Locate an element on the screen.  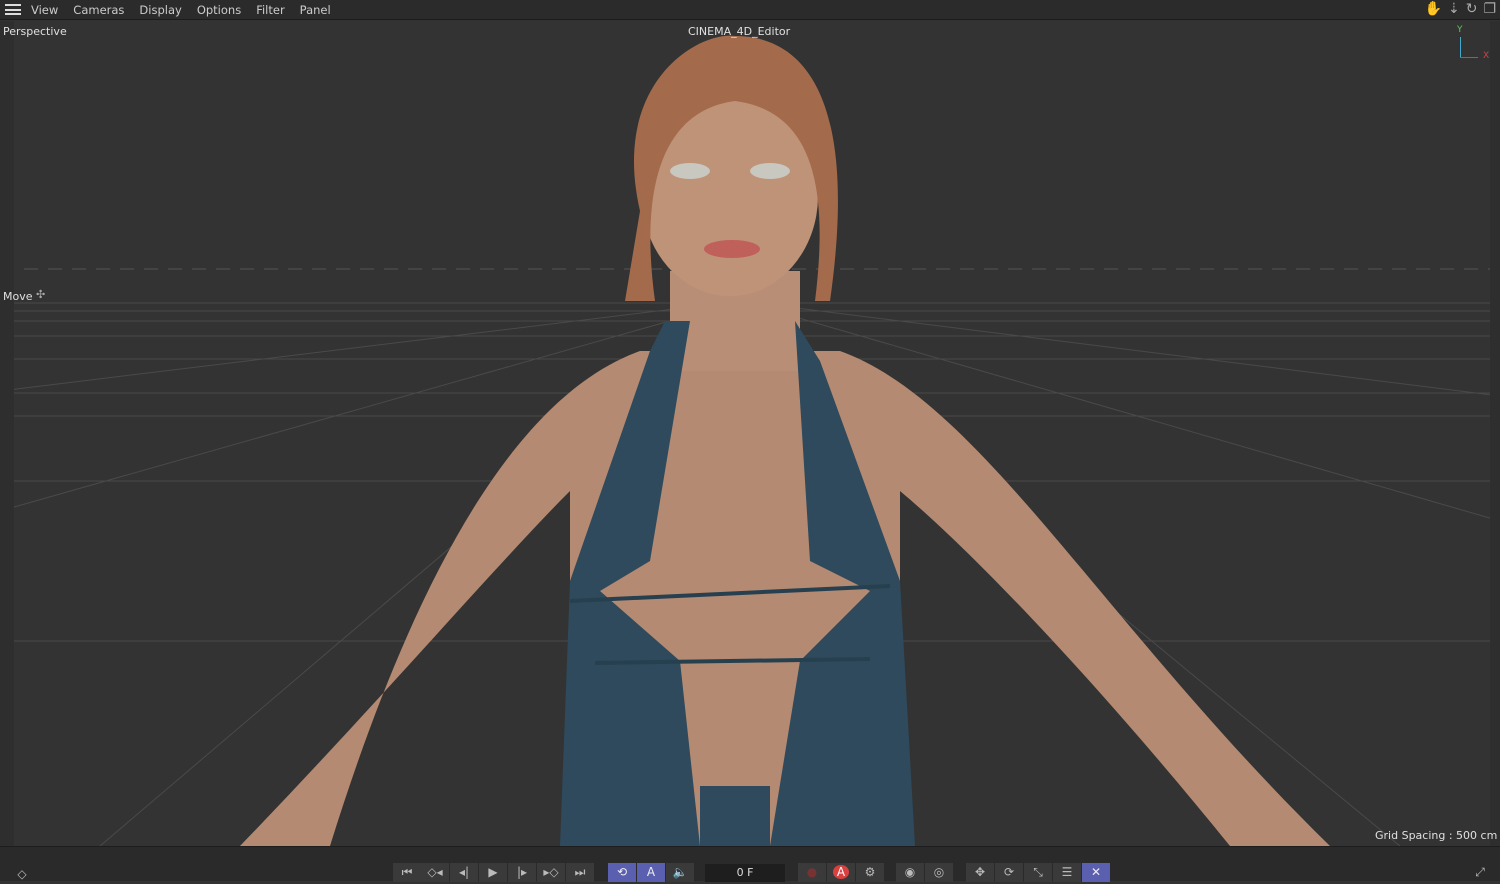
menu-options: Options is located at coordinates (219, 10).